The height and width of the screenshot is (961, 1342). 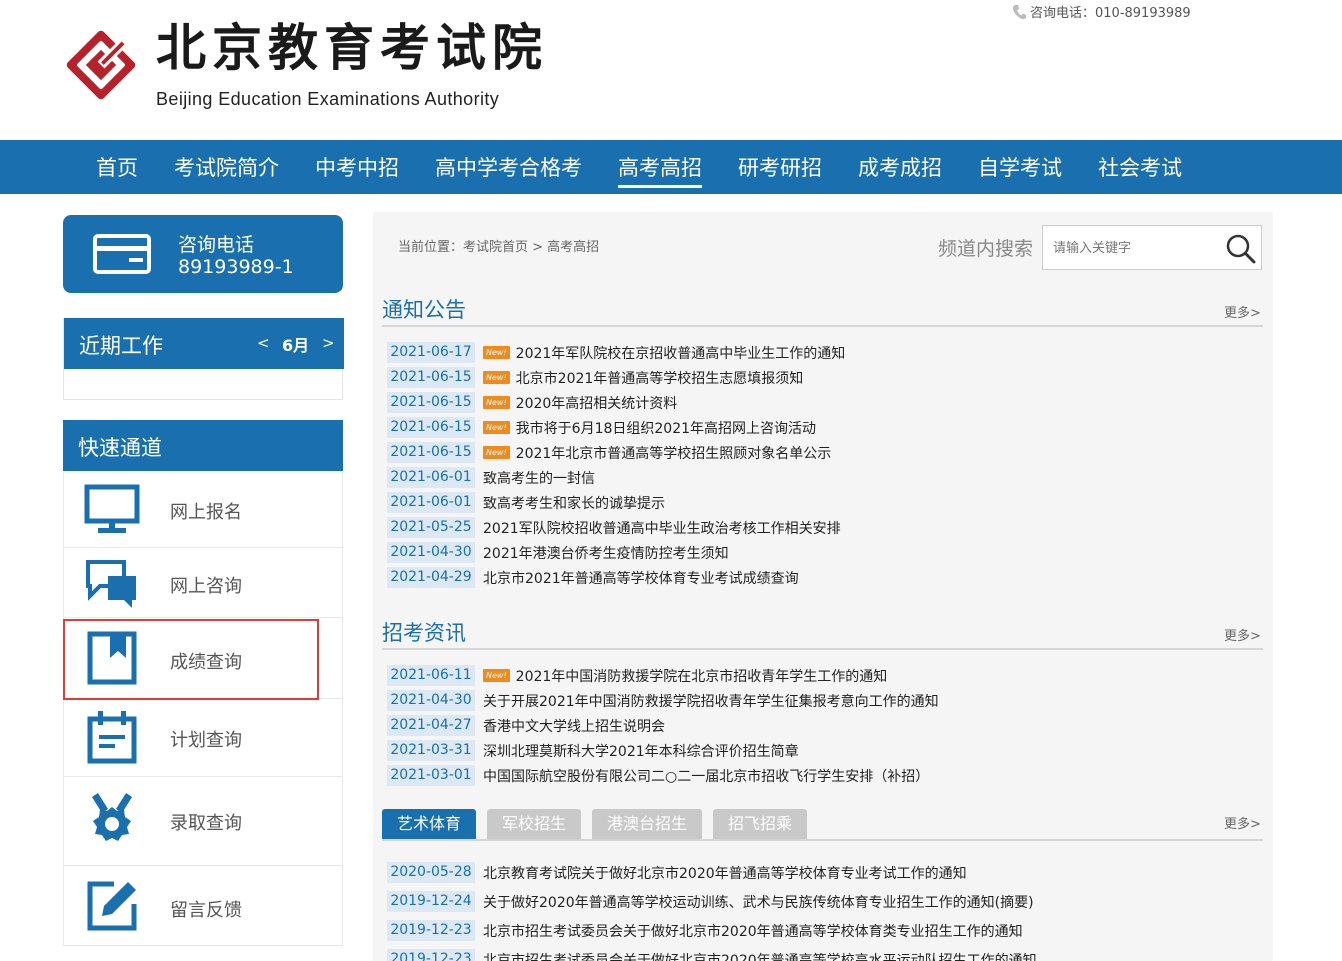 What do you see at coordinates (674, 453) in the screenshot?
I see `news-title-link: 2021年北京市普通高等学校招生照顾对象名单公示` at bounding box center [674, 453].